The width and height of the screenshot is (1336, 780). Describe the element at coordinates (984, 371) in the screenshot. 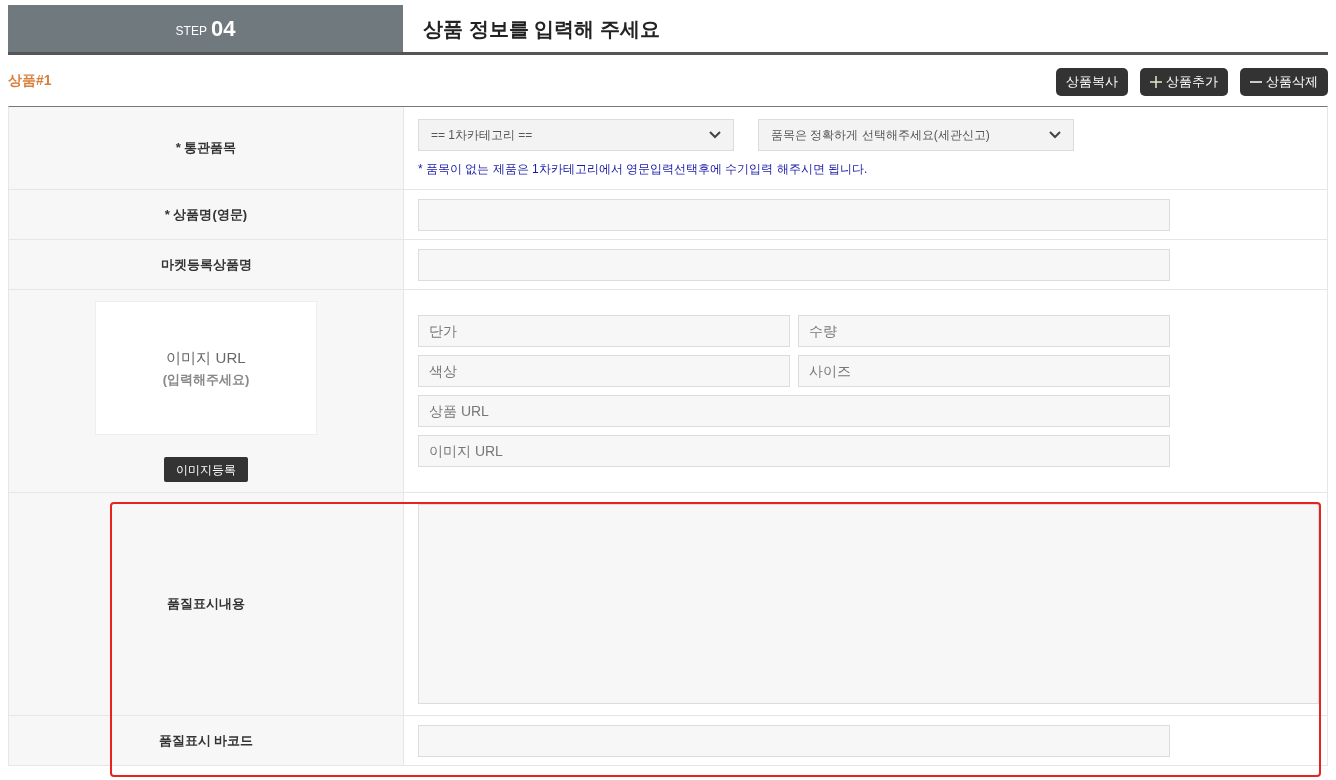

I see `text-field: 사이즈` at that location.